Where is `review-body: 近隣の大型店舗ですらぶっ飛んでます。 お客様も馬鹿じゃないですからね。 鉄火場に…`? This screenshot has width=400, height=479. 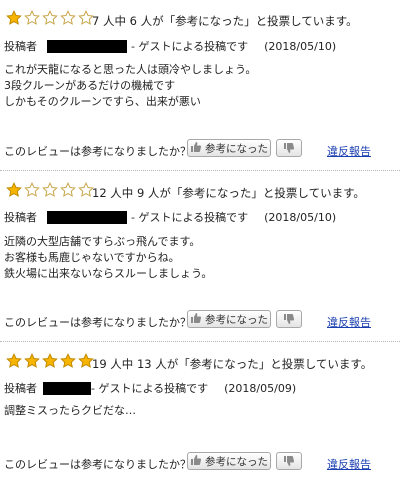 review-body: 近隣の大型店舗ですらぶっ飛んでます。 お客様も馬鹿じゃないですからね。 鉄火場に… is located at coordinates (108, 258).